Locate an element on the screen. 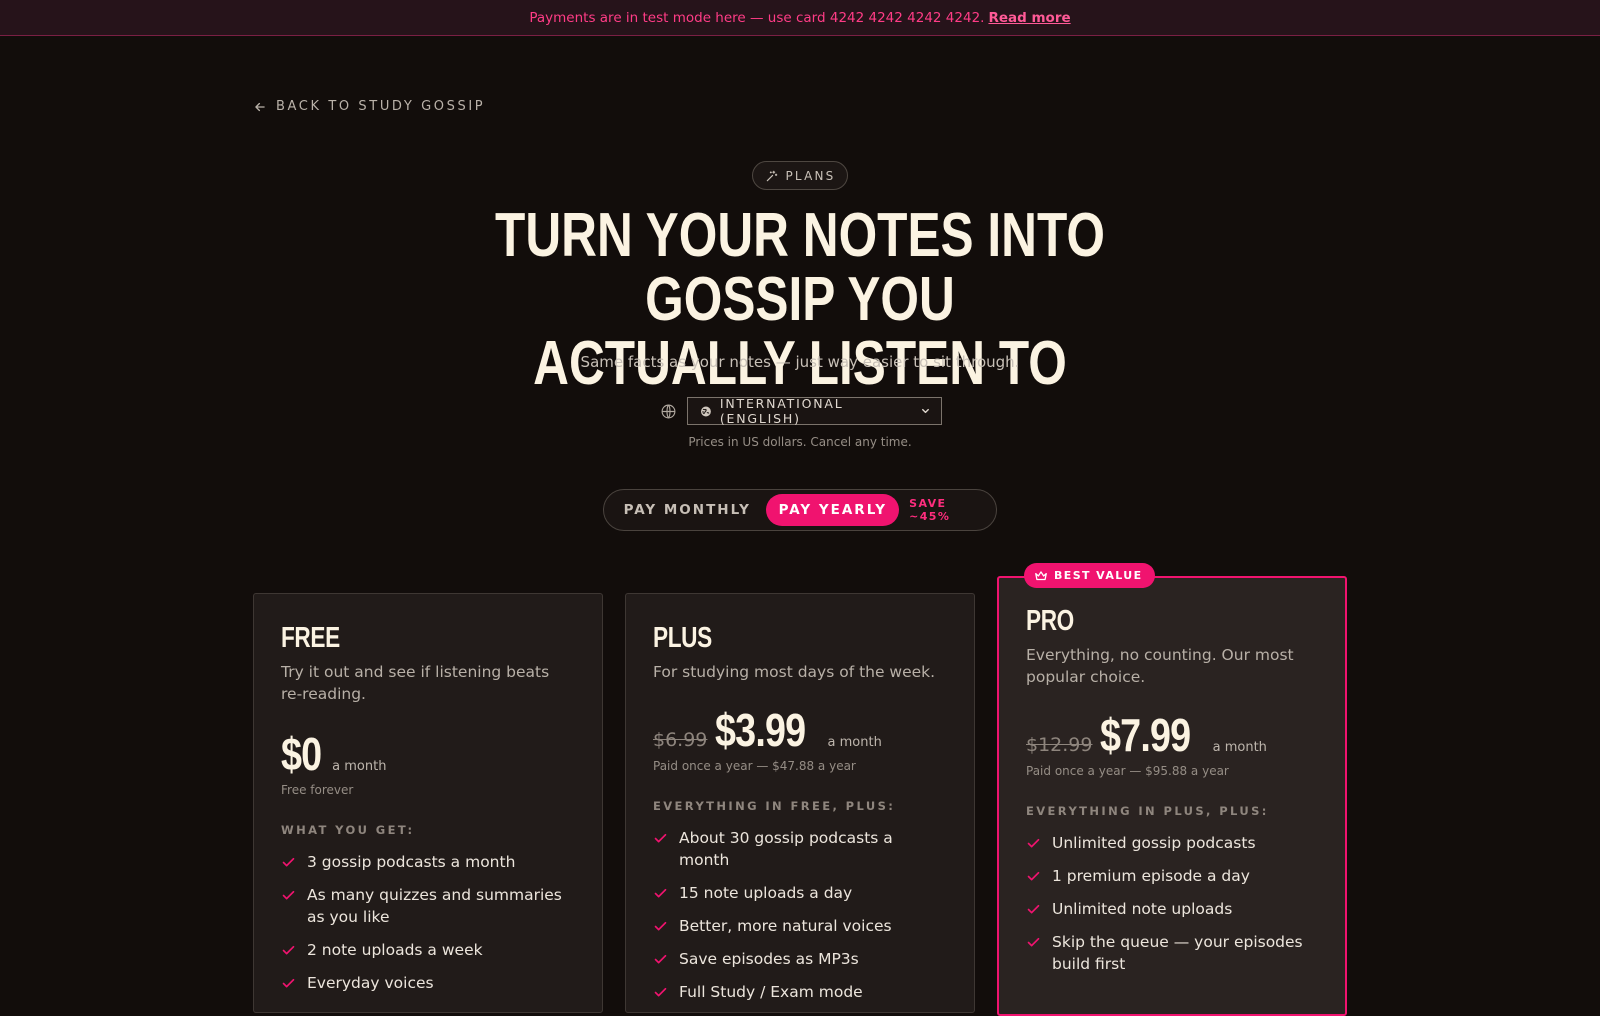 The image size is (1600, 1016). read-more-link: Read more is located at coordinates (1029, 18).